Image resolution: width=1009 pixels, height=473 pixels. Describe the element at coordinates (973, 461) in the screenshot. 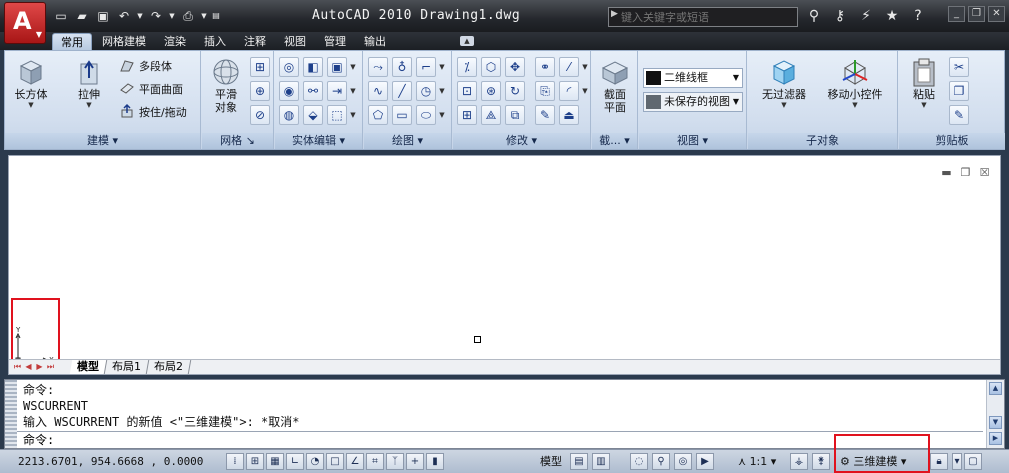

I see `clean-screen-icon: ▢` at that location.